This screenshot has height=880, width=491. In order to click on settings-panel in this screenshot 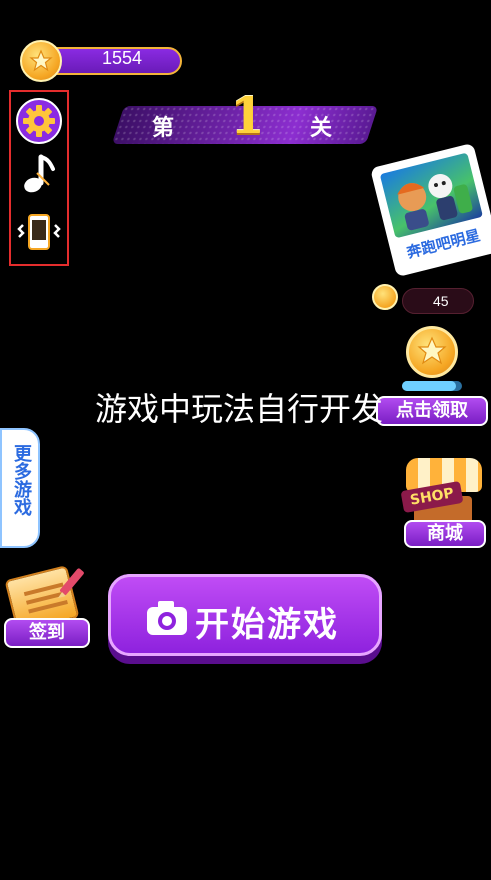, I will do `click(39, 178)`.